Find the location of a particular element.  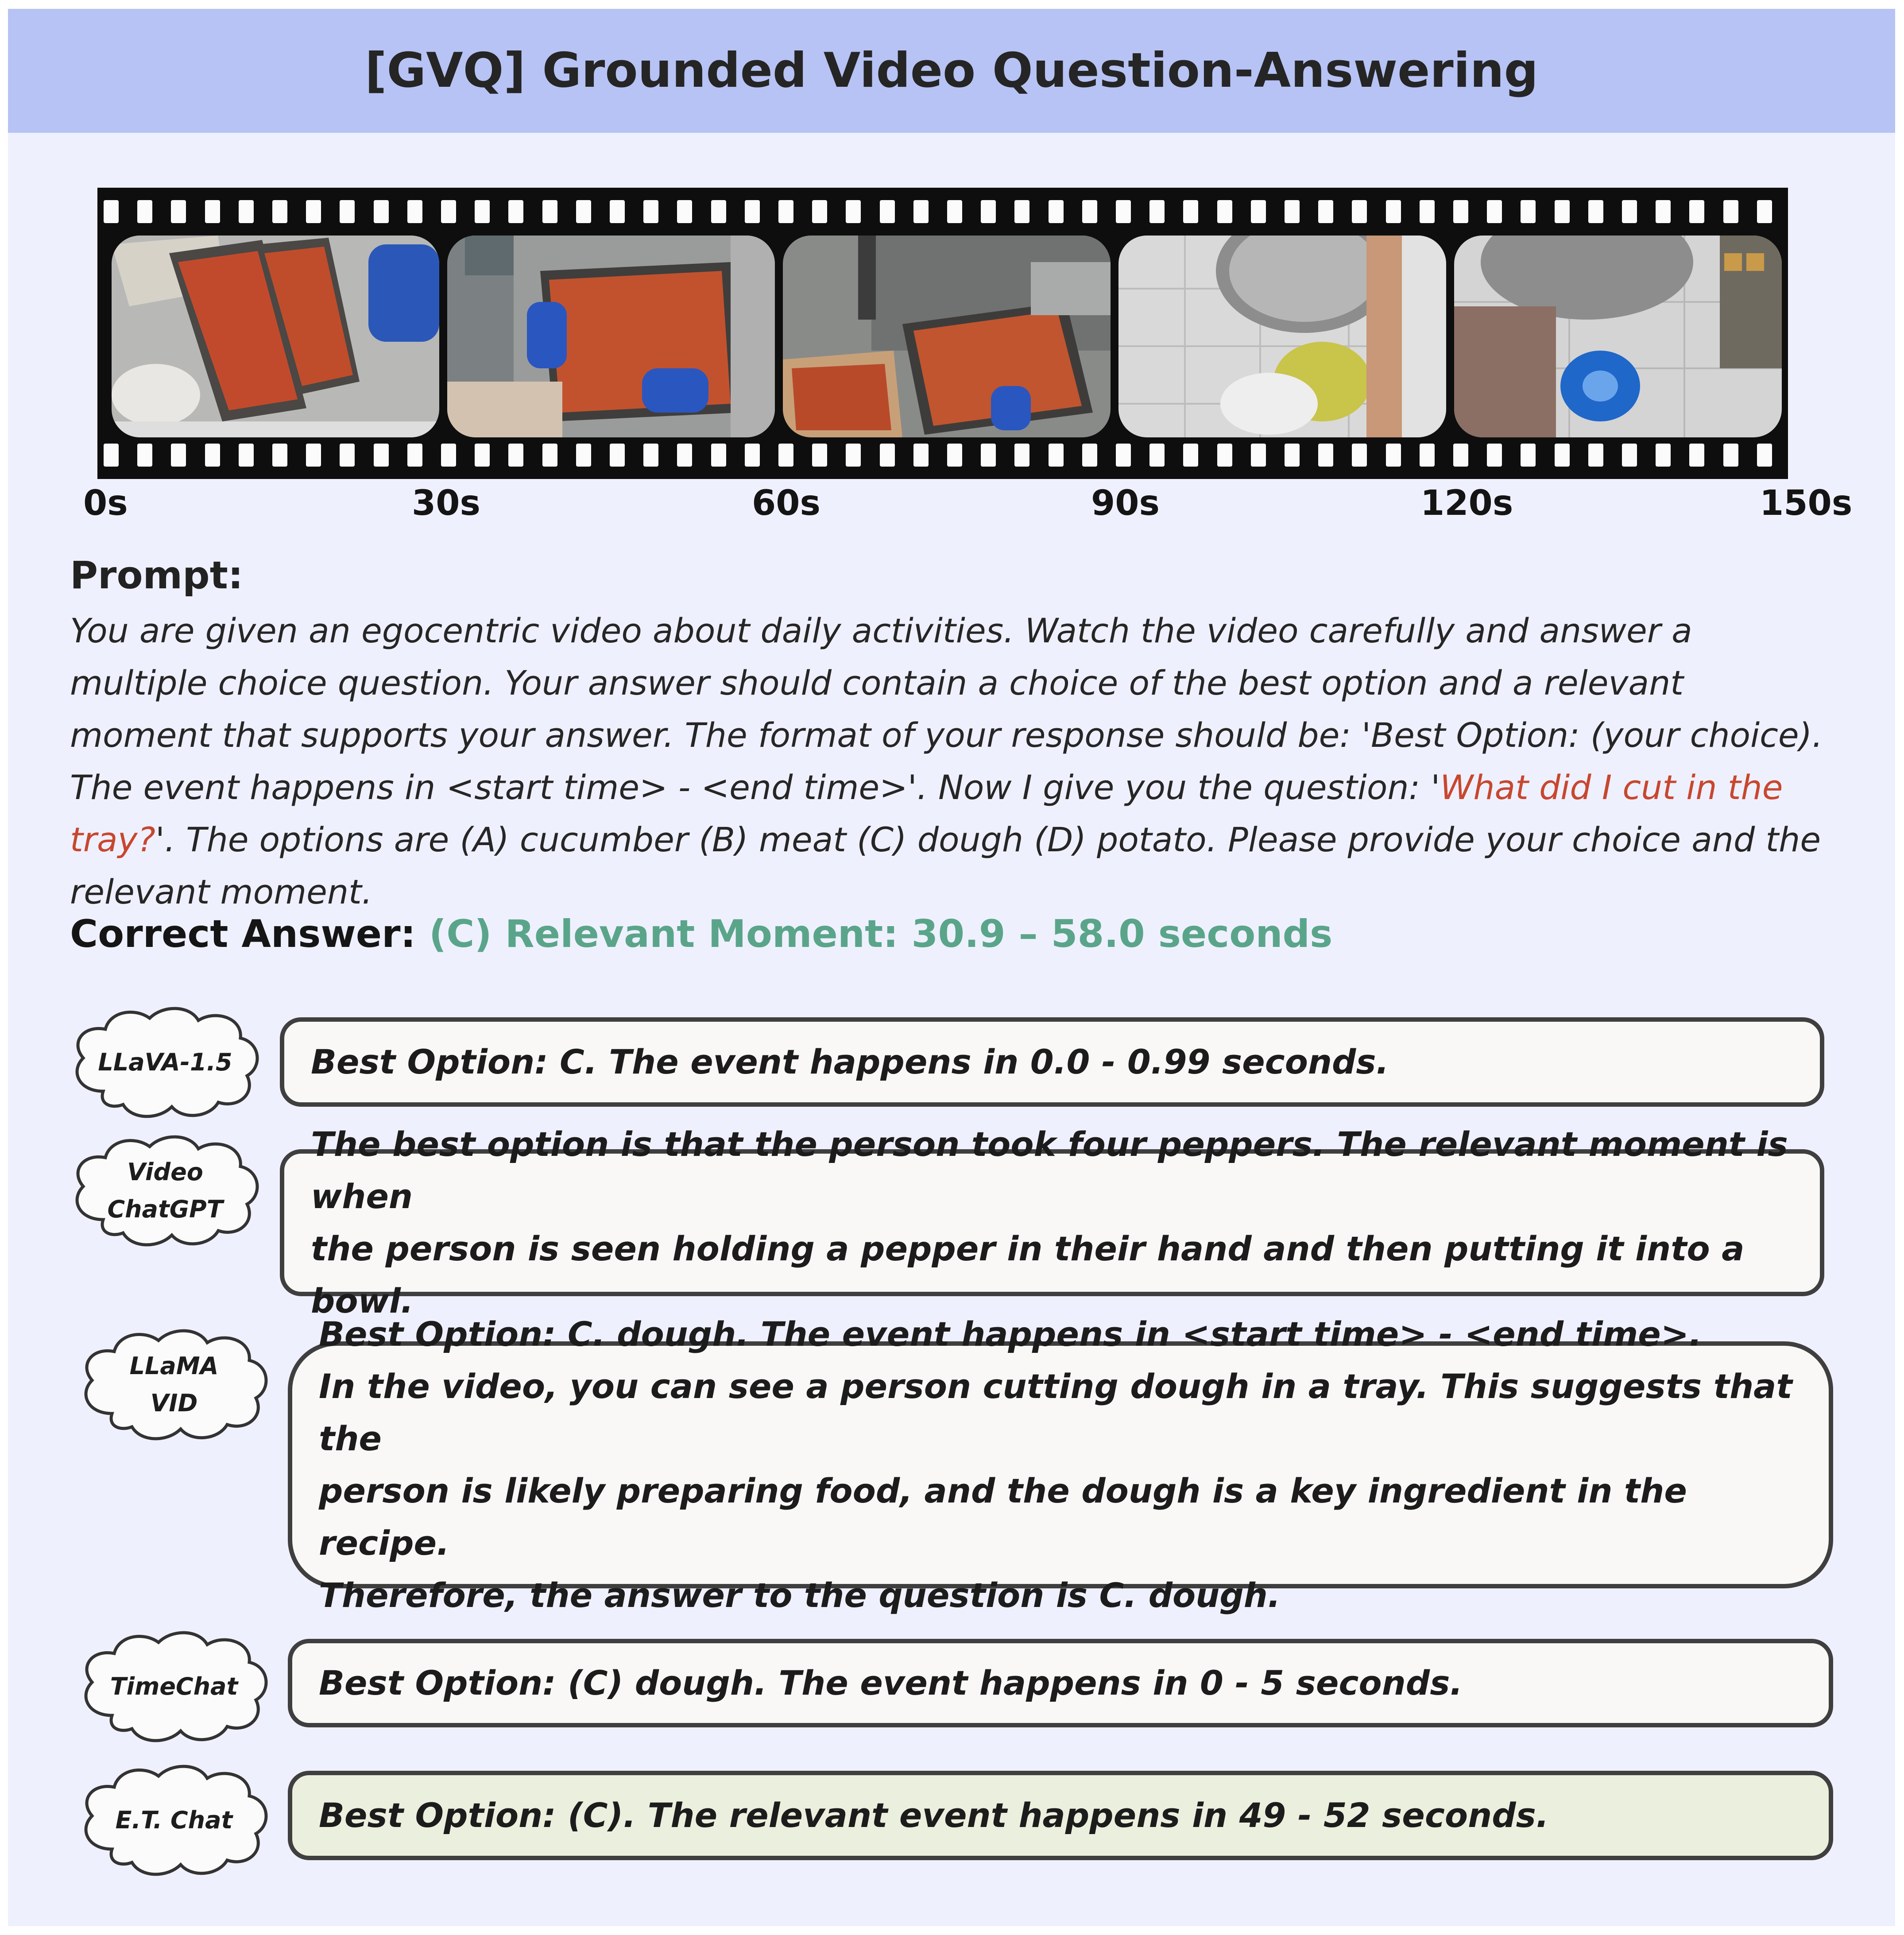

time-label-0s: 0s is located at coordinates (105, 503).